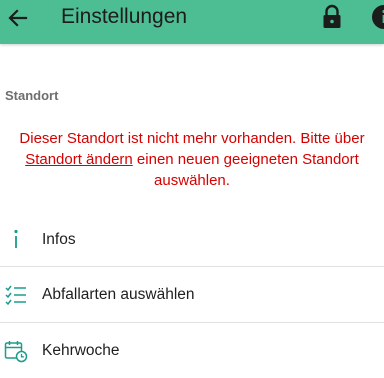 This screenshot has width=384, height=378. What do you see at coordinates (16, 240) in the screenshot?
I see `info-letter-icon` at bounding box center [16, 240].